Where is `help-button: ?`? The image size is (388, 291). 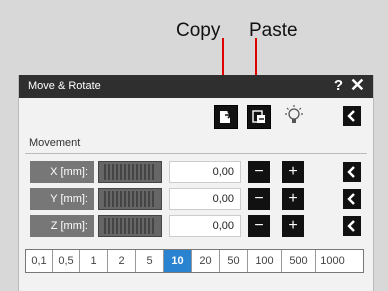
help-button: ? is located at coordinates (338, 85).